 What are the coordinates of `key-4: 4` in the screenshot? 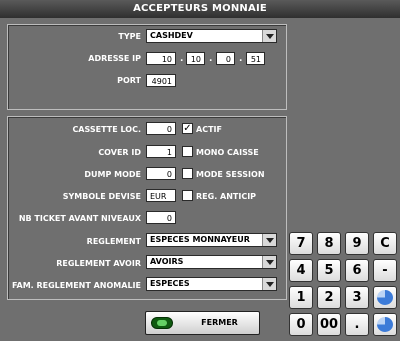 It's located at (301, 270).